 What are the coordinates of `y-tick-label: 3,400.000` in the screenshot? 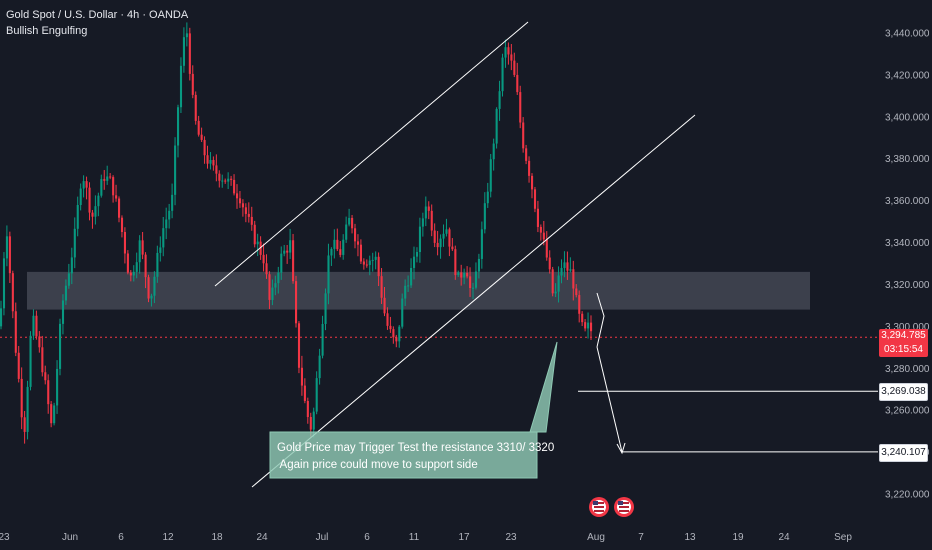 It's located at (907, 117).